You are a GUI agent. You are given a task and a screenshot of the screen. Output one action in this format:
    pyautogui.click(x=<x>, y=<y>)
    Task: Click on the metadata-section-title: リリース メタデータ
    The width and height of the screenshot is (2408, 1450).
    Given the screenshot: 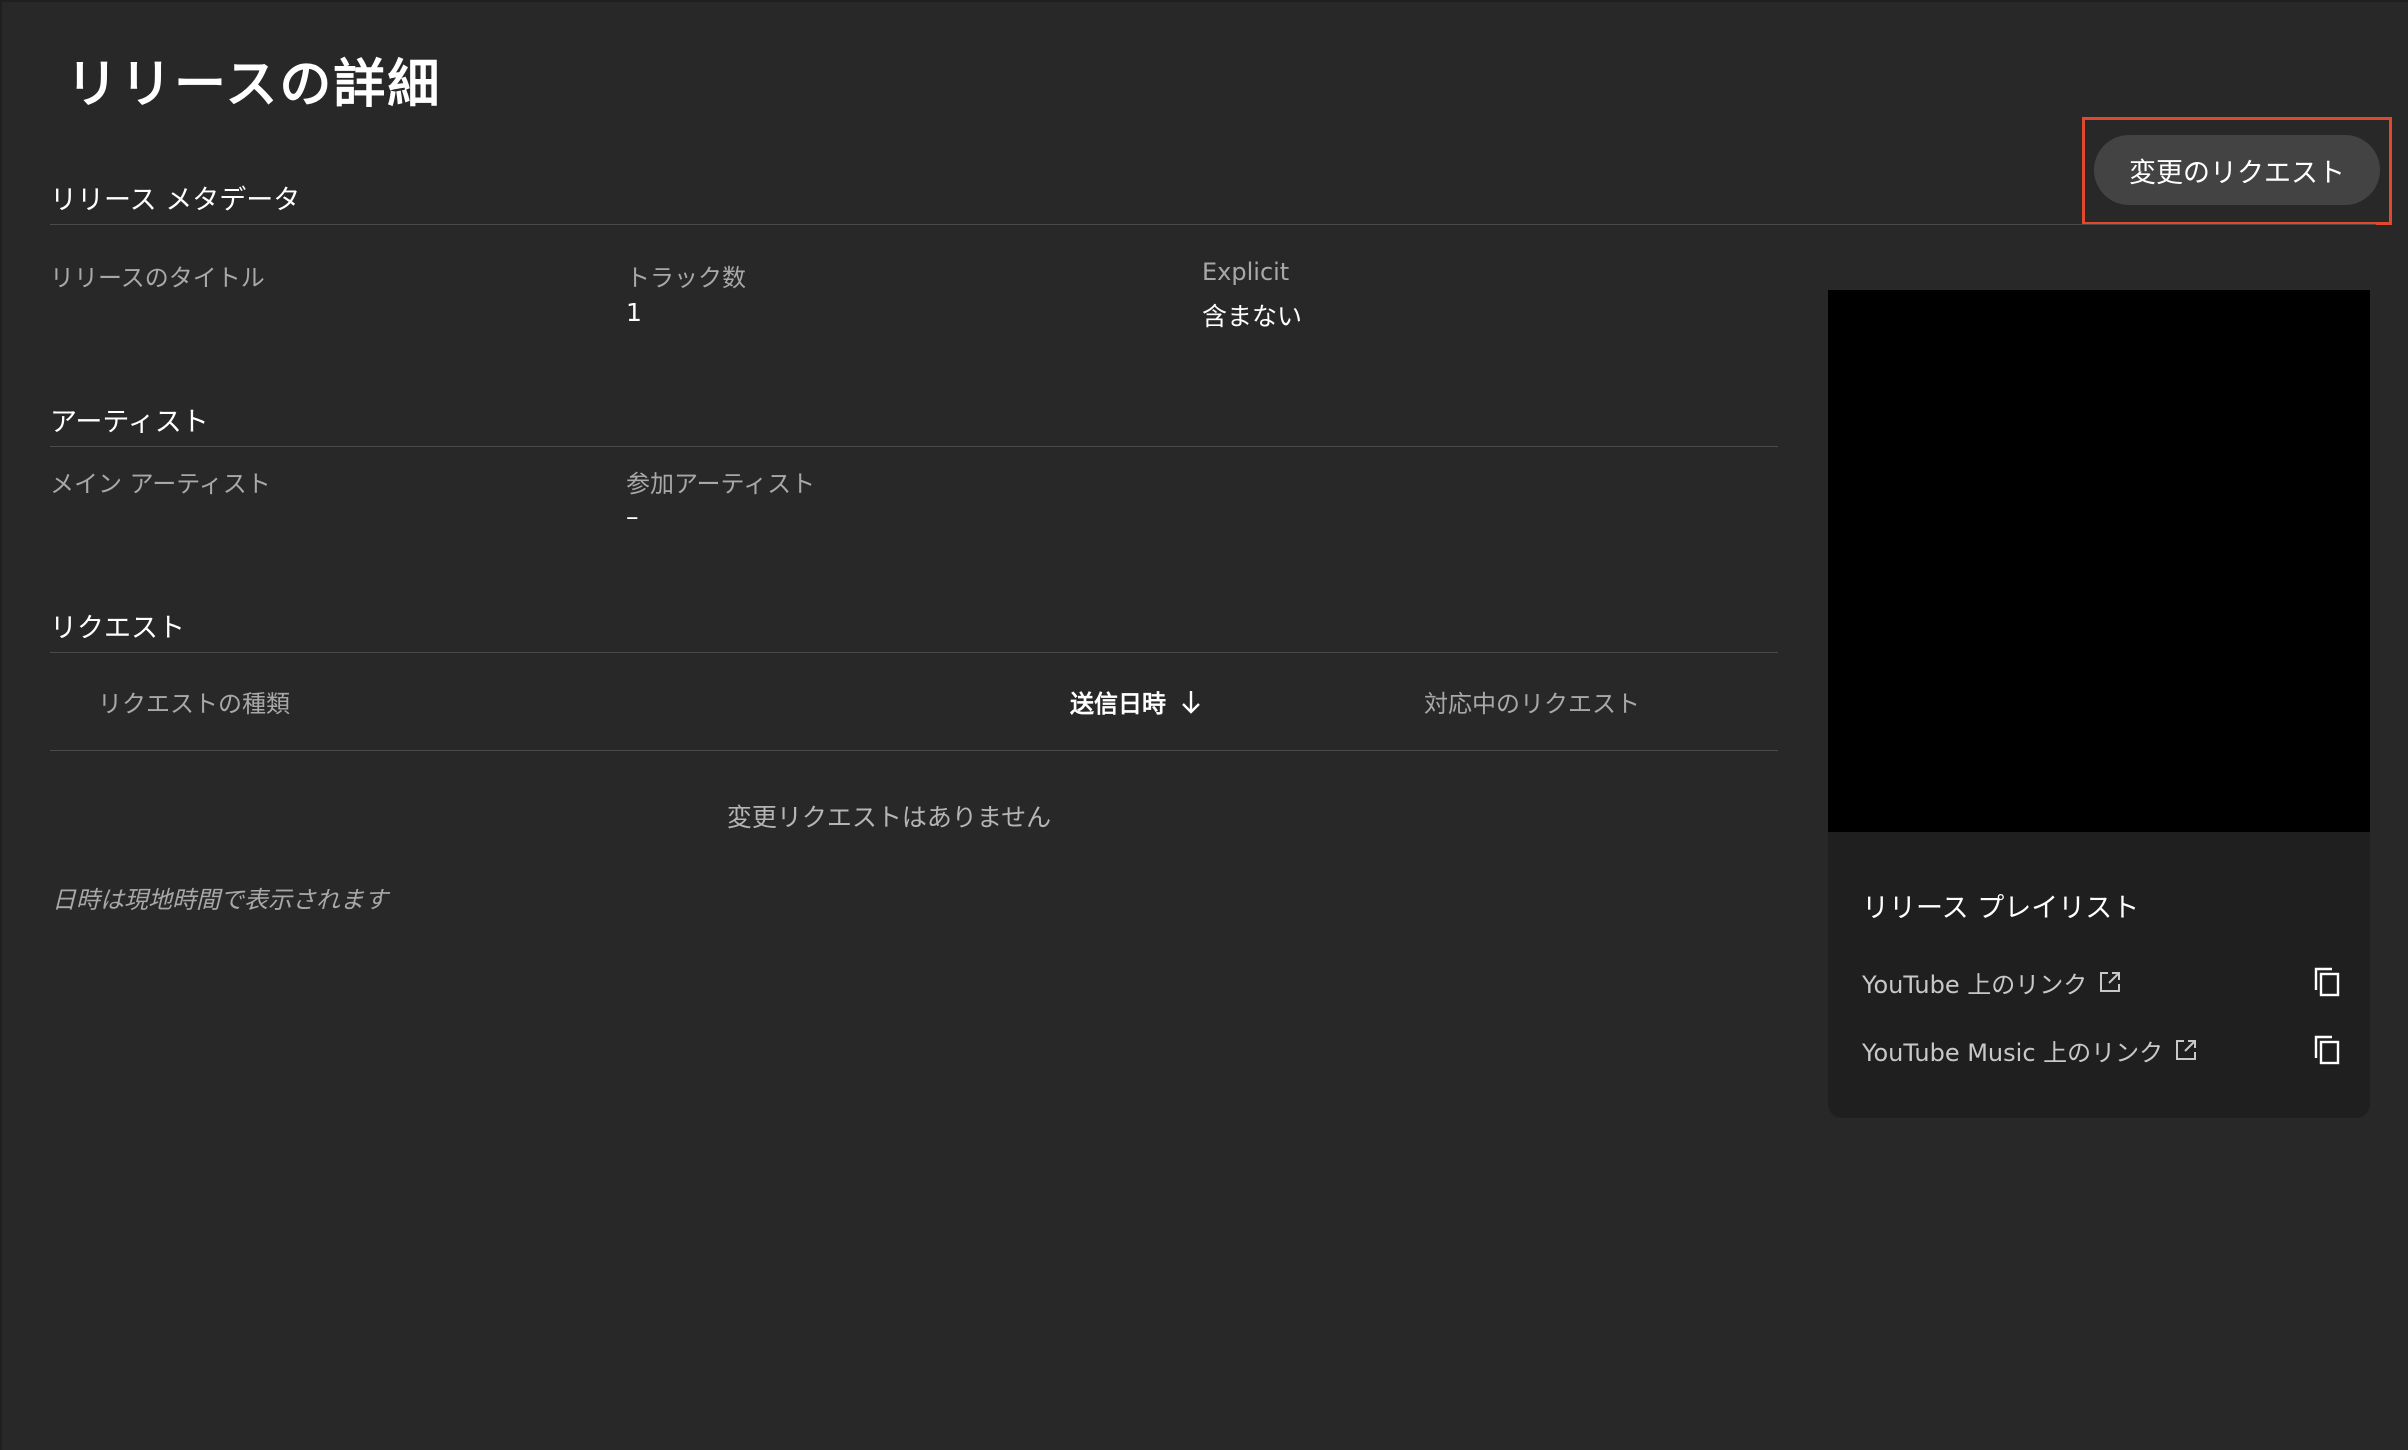 What is the action you would take?
    pyautogui.click(x=175, y=200)
    